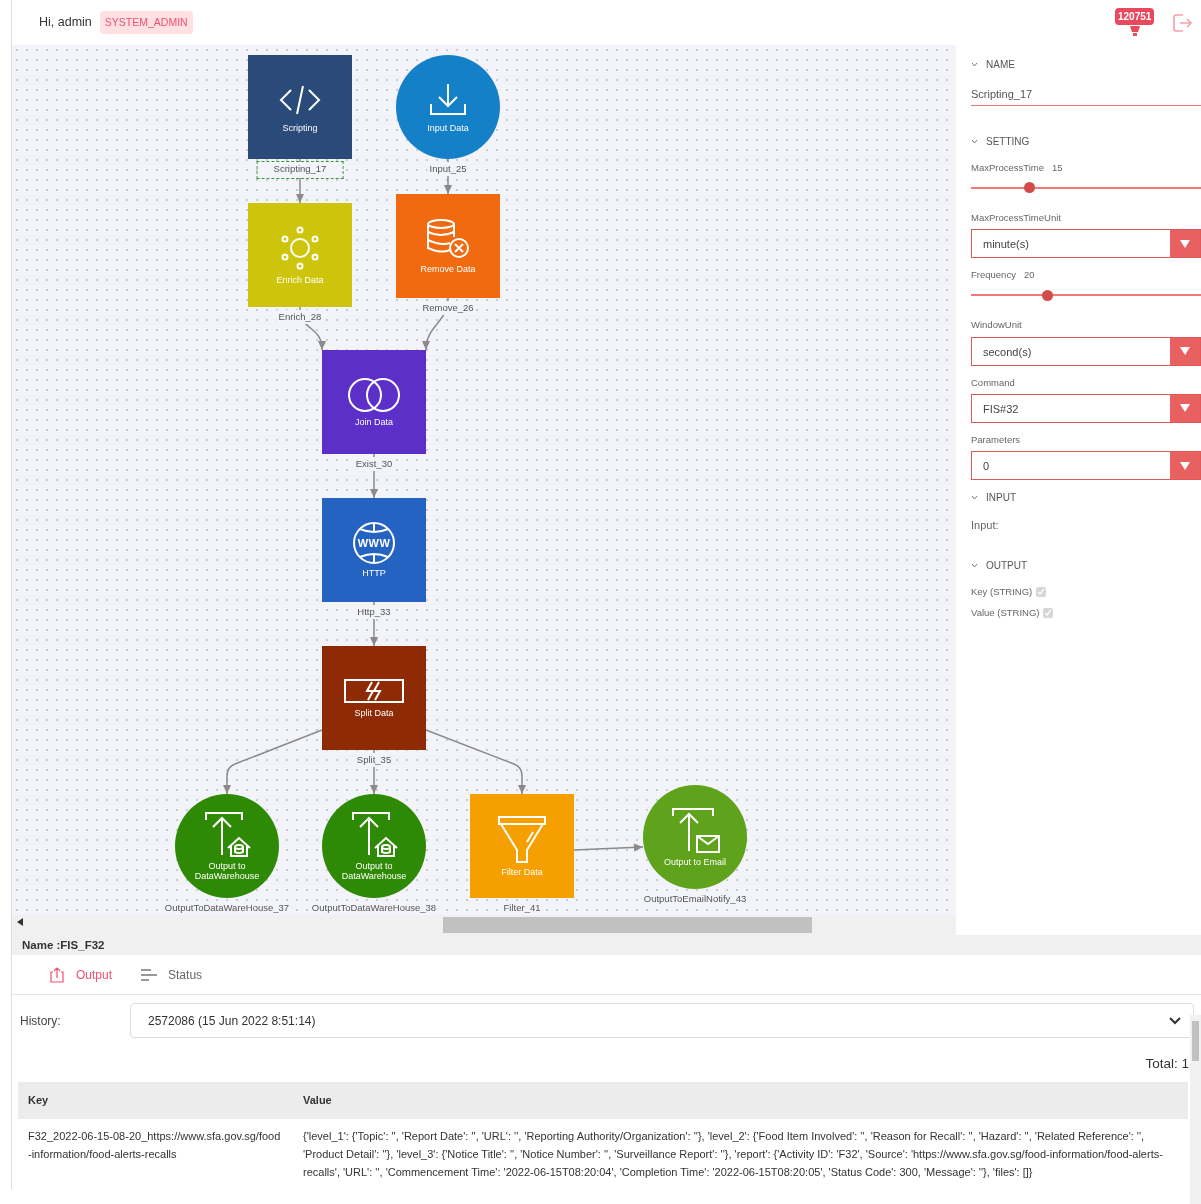  What do you see at coordinates (155, 1154) in the screenshot?
I see `table-cell: F32_2022-06-15-08-20_https://www.sfa.gov.sg/food-information/food-alerts-recalls` at bounding box center [155, 1154].